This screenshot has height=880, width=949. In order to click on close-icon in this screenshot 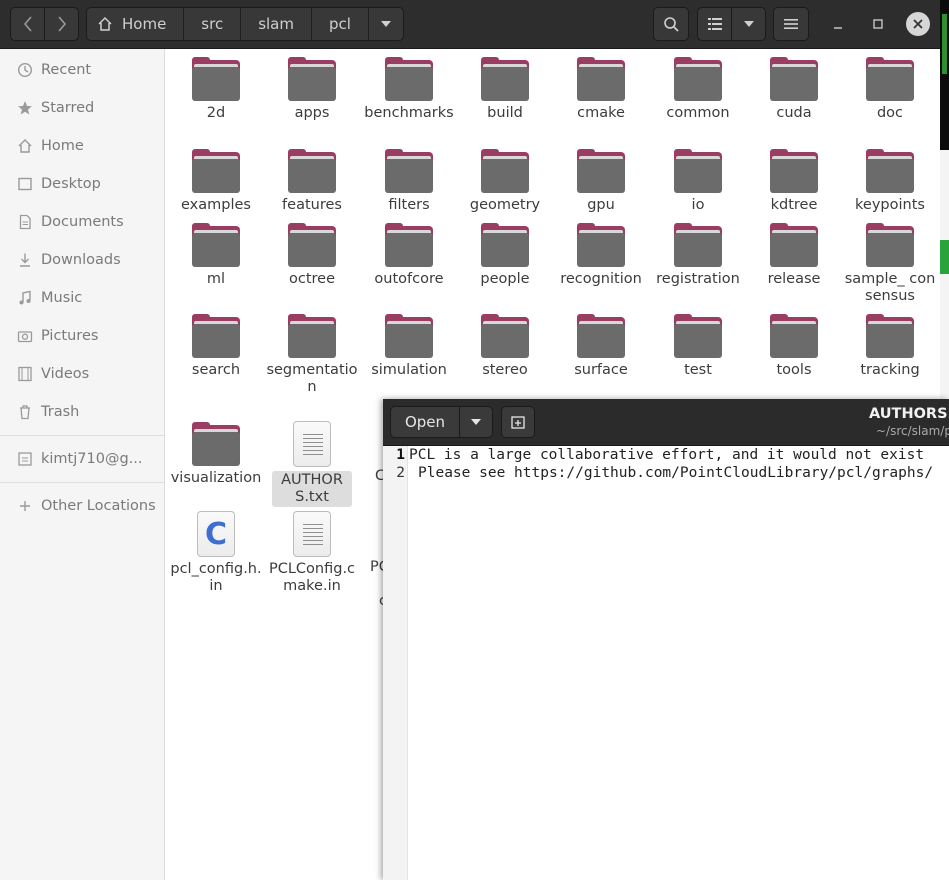, I will do `click(918, 24)`.